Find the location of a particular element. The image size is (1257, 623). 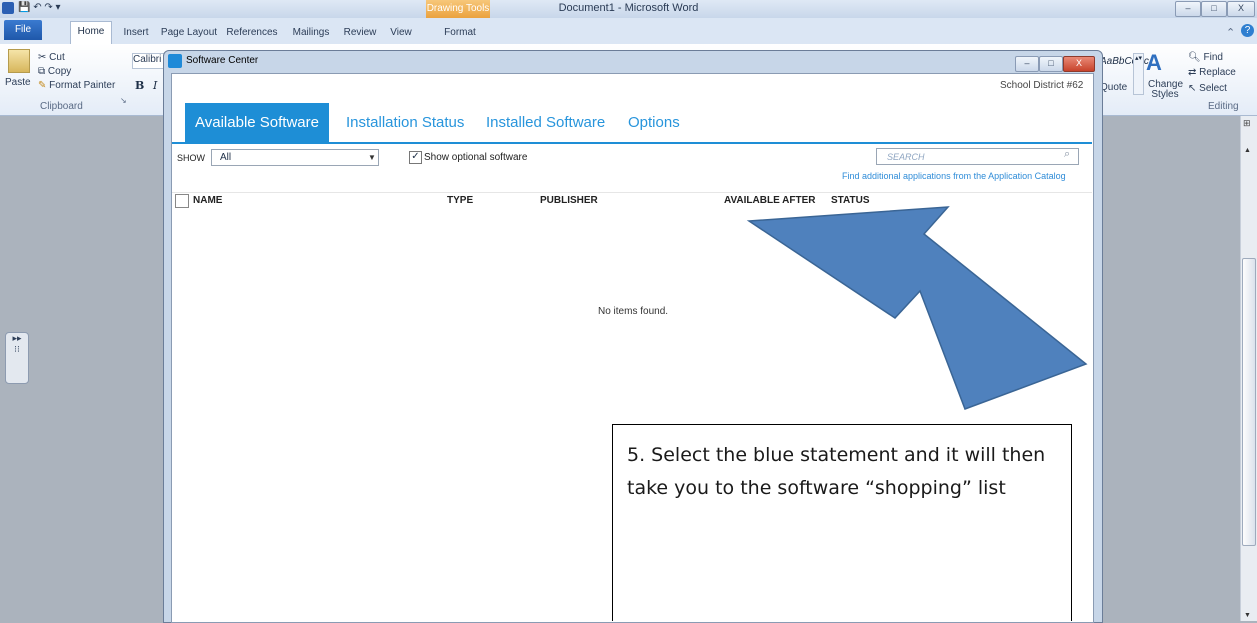

cursor-icon: ↖ is located at coordinates (1194, 88).